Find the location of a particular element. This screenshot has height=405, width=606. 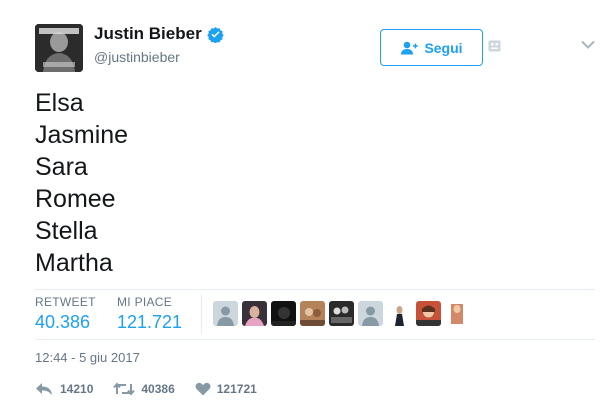

stats-bottom-divider is located at coordinates (315, 339).